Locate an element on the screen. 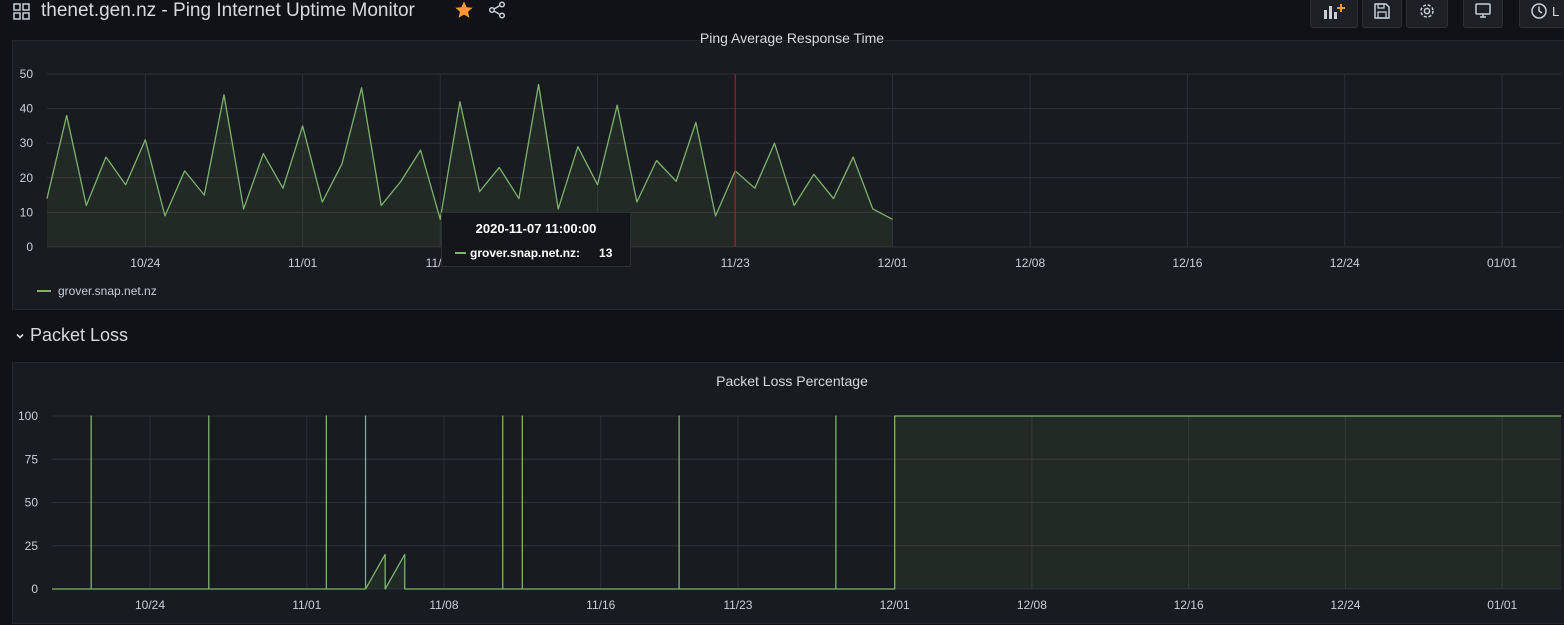 Image resolution: width=1564 pixels, height=625 pixels. y-tick-label: 75 is located at coordinates (32, 459).